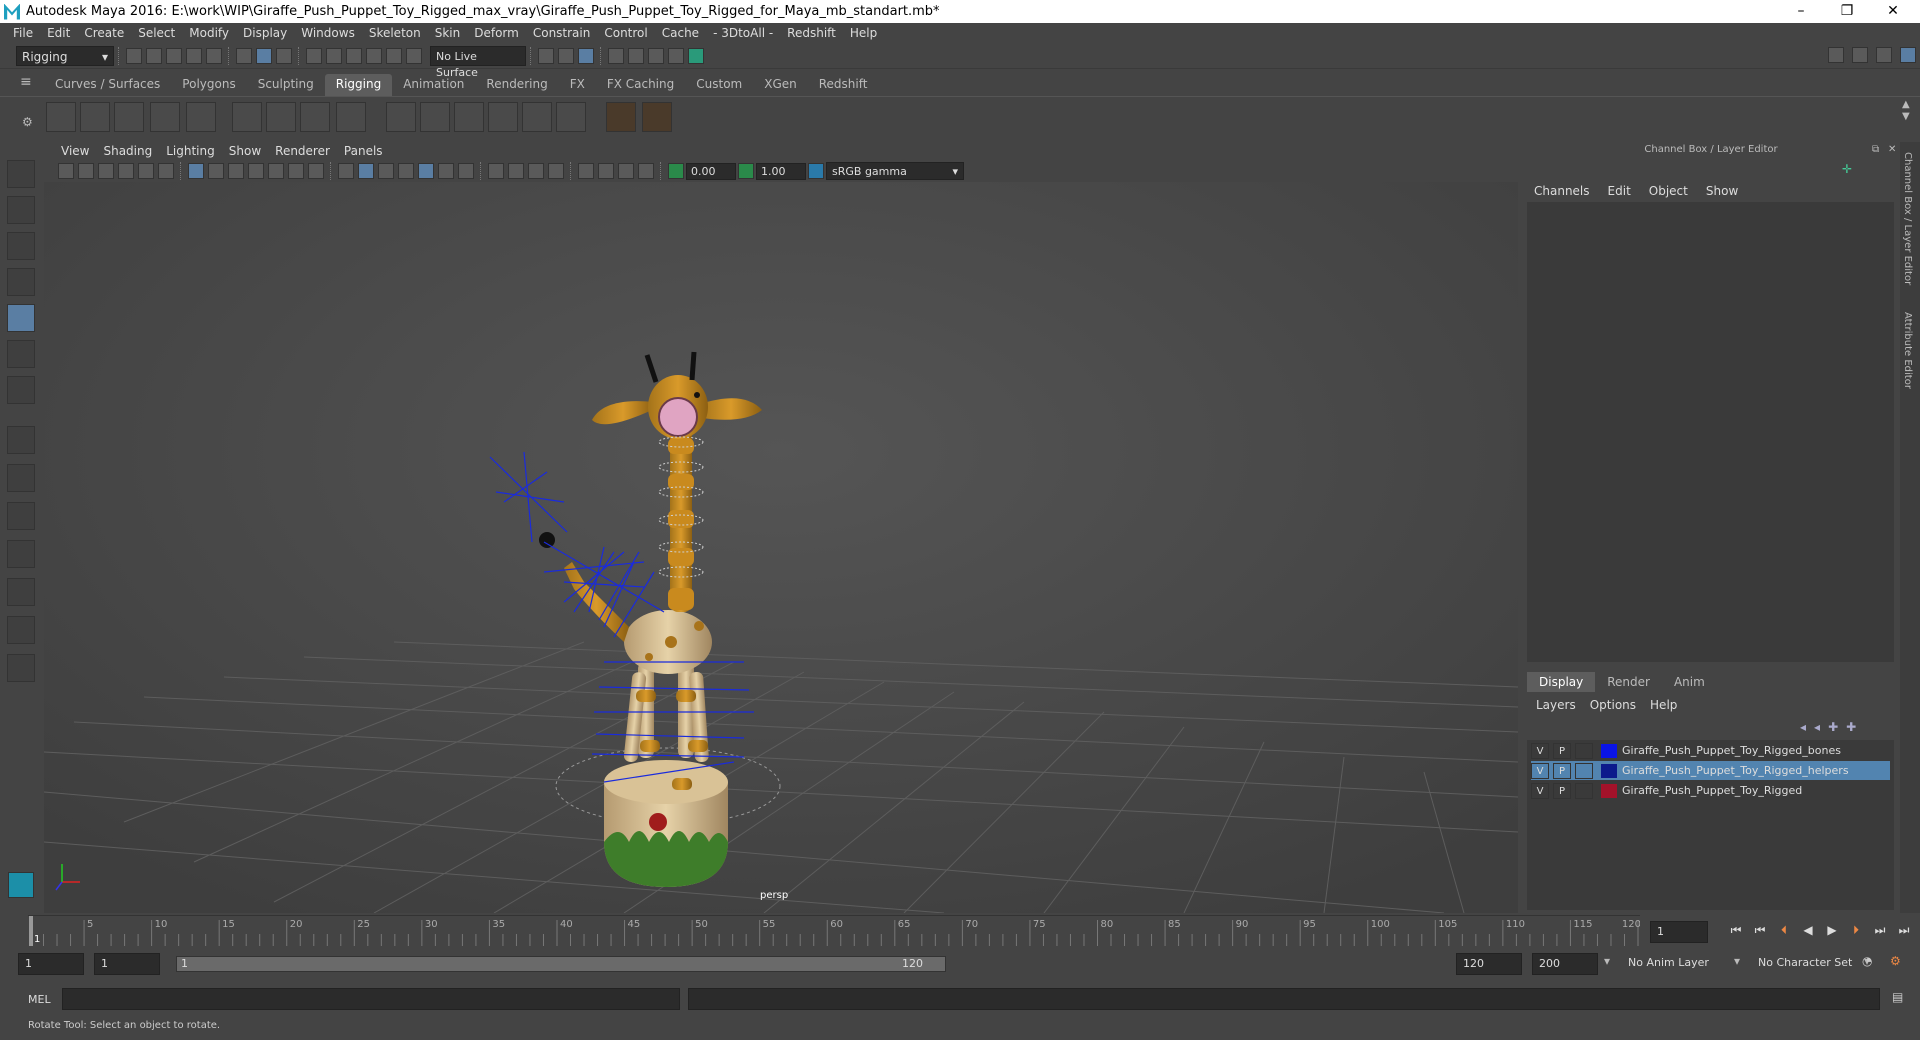  I want to click on ipr-render-icon, so click(656, 55).